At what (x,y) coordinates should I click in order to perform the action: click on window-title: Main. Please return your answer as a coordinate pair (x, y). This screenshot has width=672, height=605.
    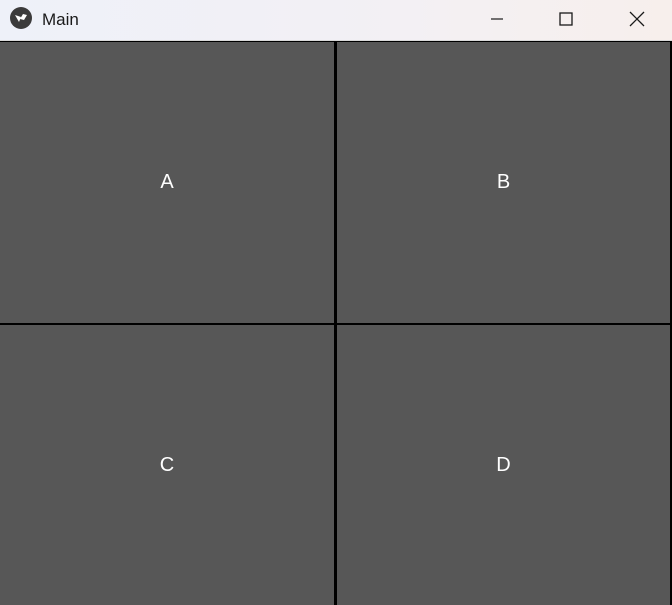
    Looking at the image, I should click on (60, 19).